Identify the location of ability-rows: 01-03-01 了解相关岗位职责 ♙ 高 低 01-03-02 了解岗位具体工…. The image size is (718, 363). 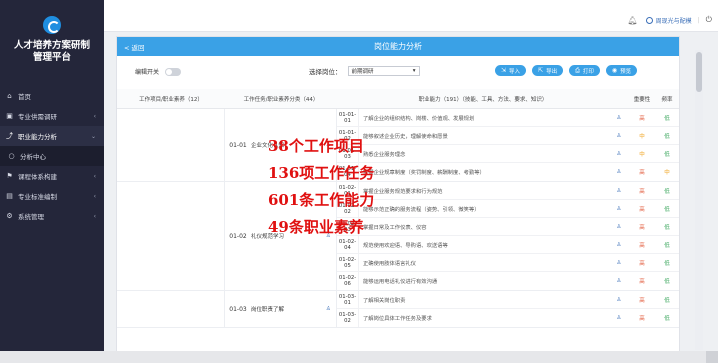
(508, 309).